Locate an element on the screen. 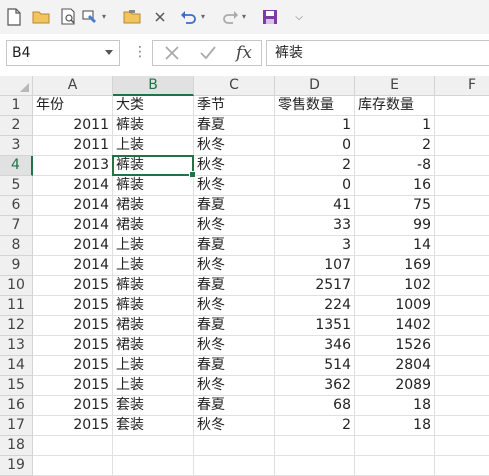 Image resolution: width=489 pixels, height=476 pixels. cell-d8: 3 is located at coordinates (315, 246).